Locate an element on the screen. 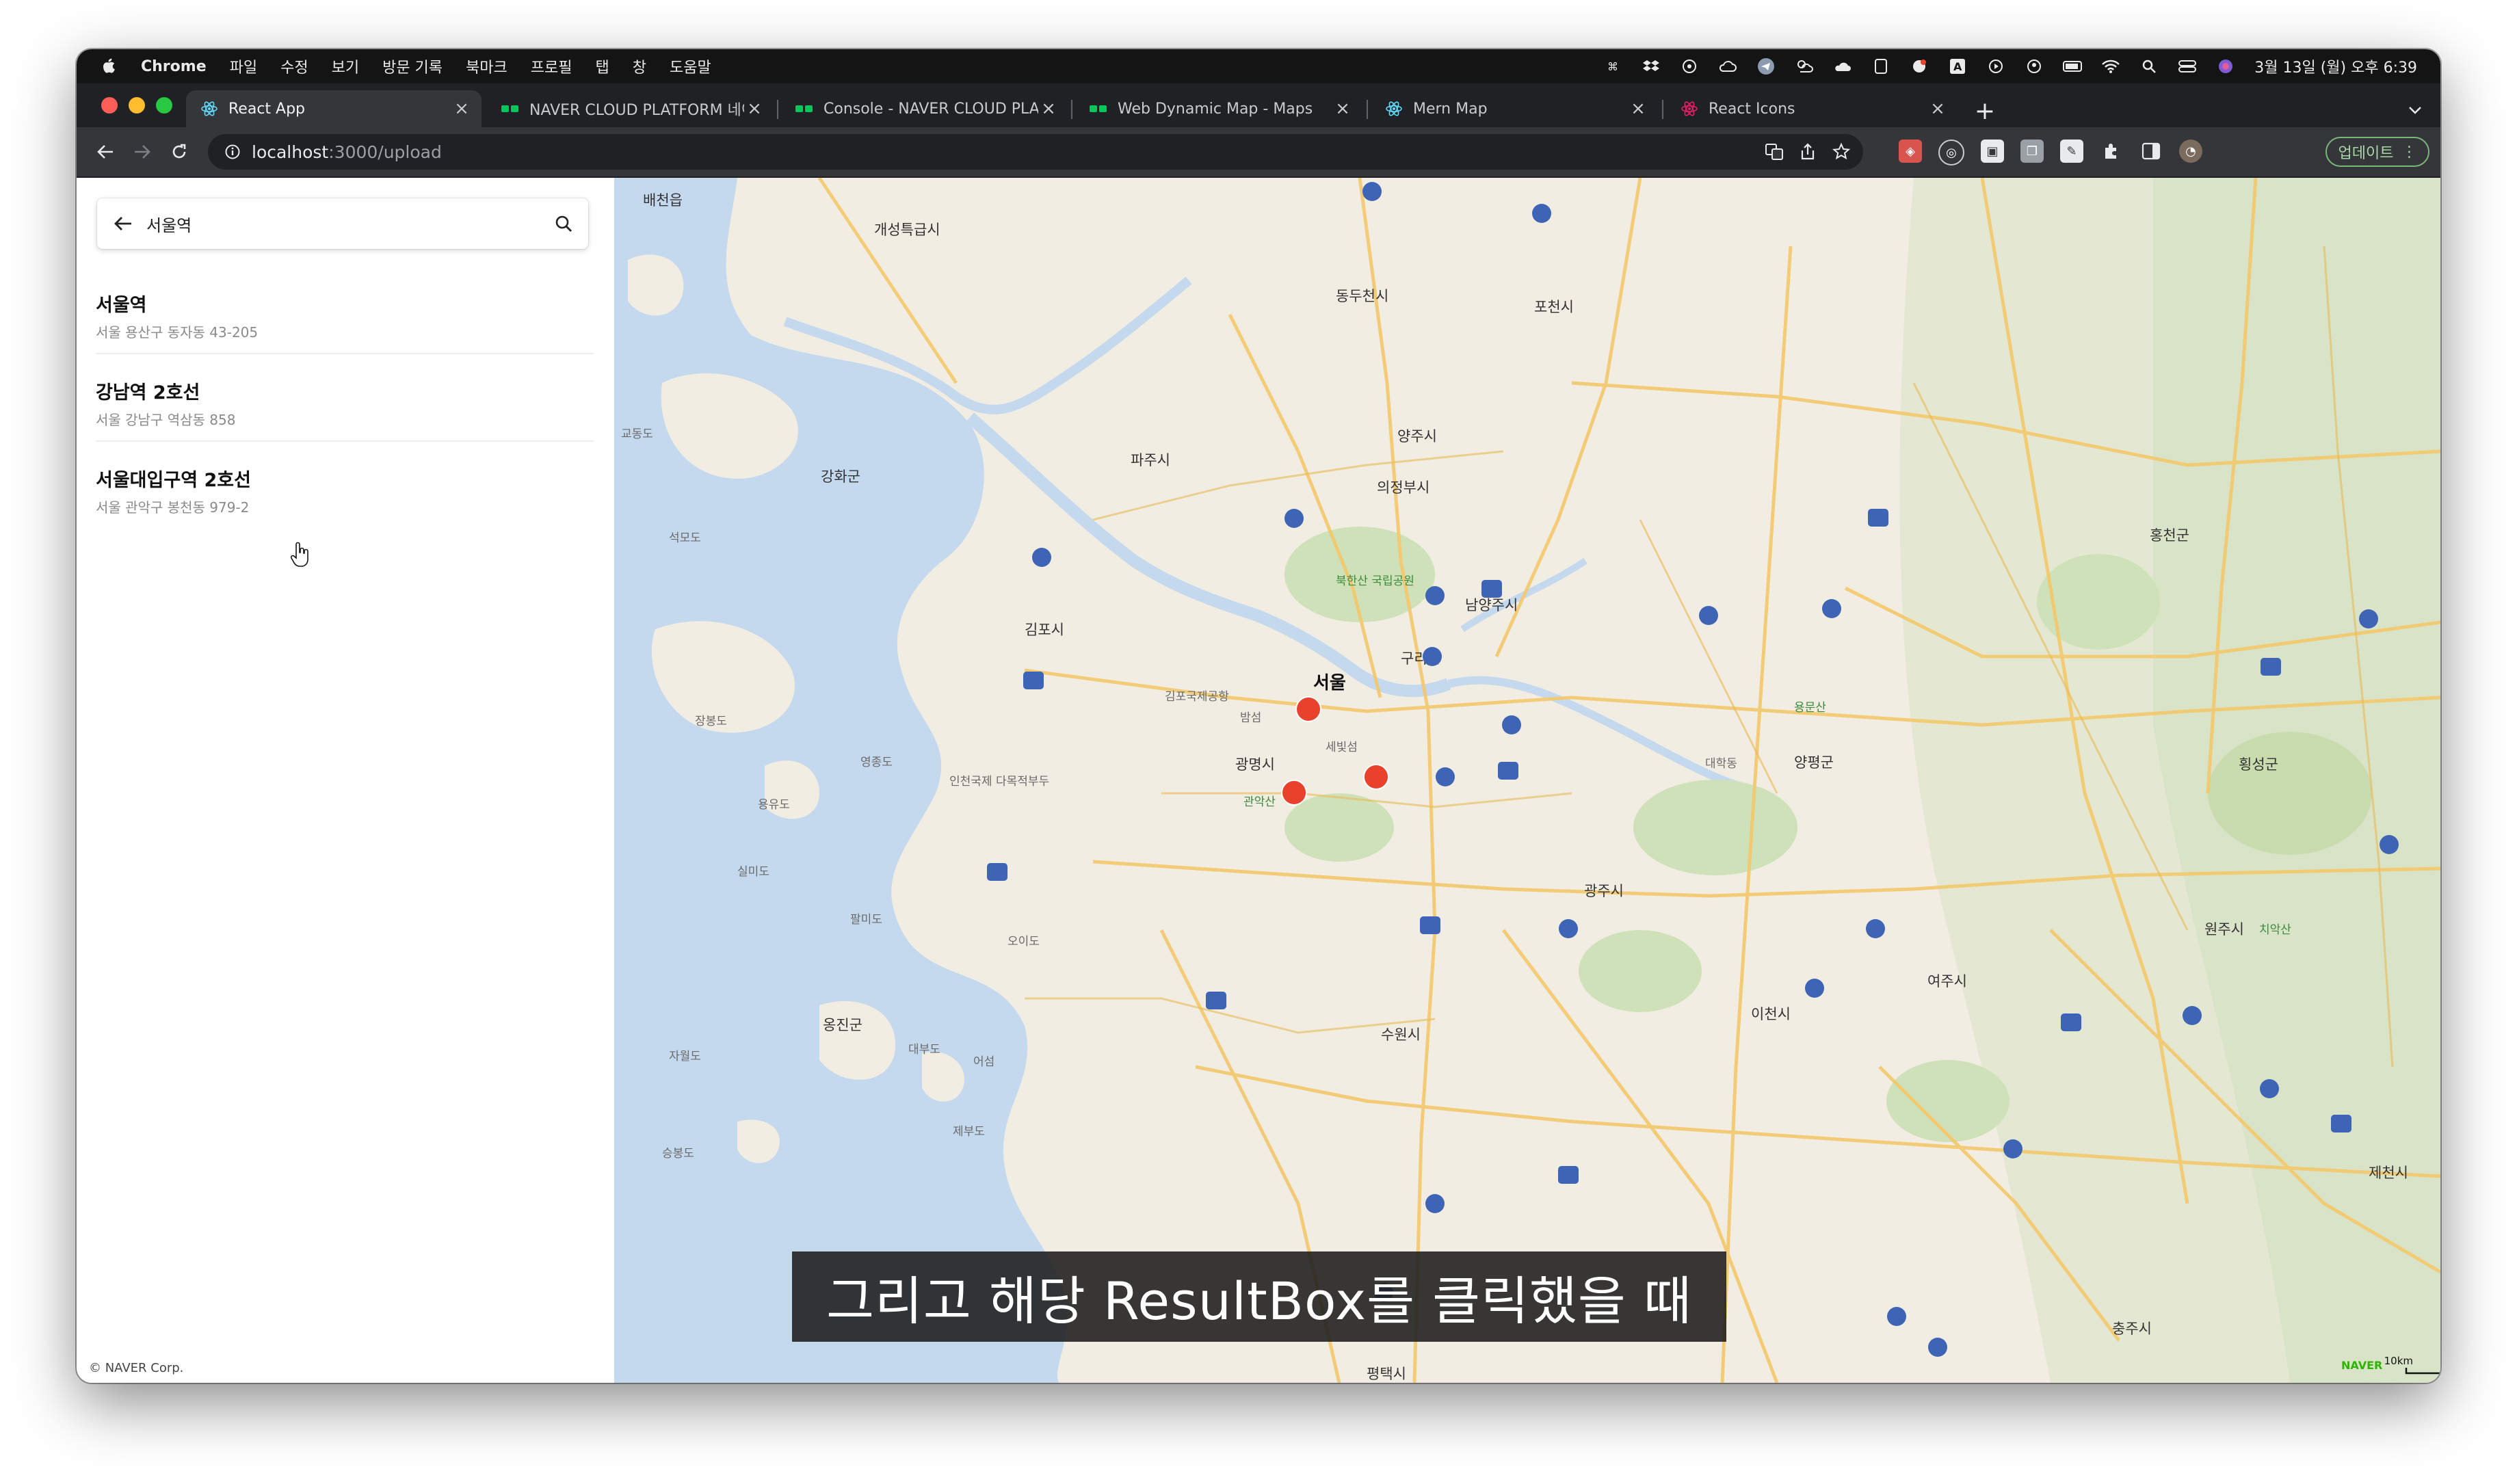 This screenshot has height=1484, width=2517. map-label: 홍천군 is located at coordinates (2169, 535).